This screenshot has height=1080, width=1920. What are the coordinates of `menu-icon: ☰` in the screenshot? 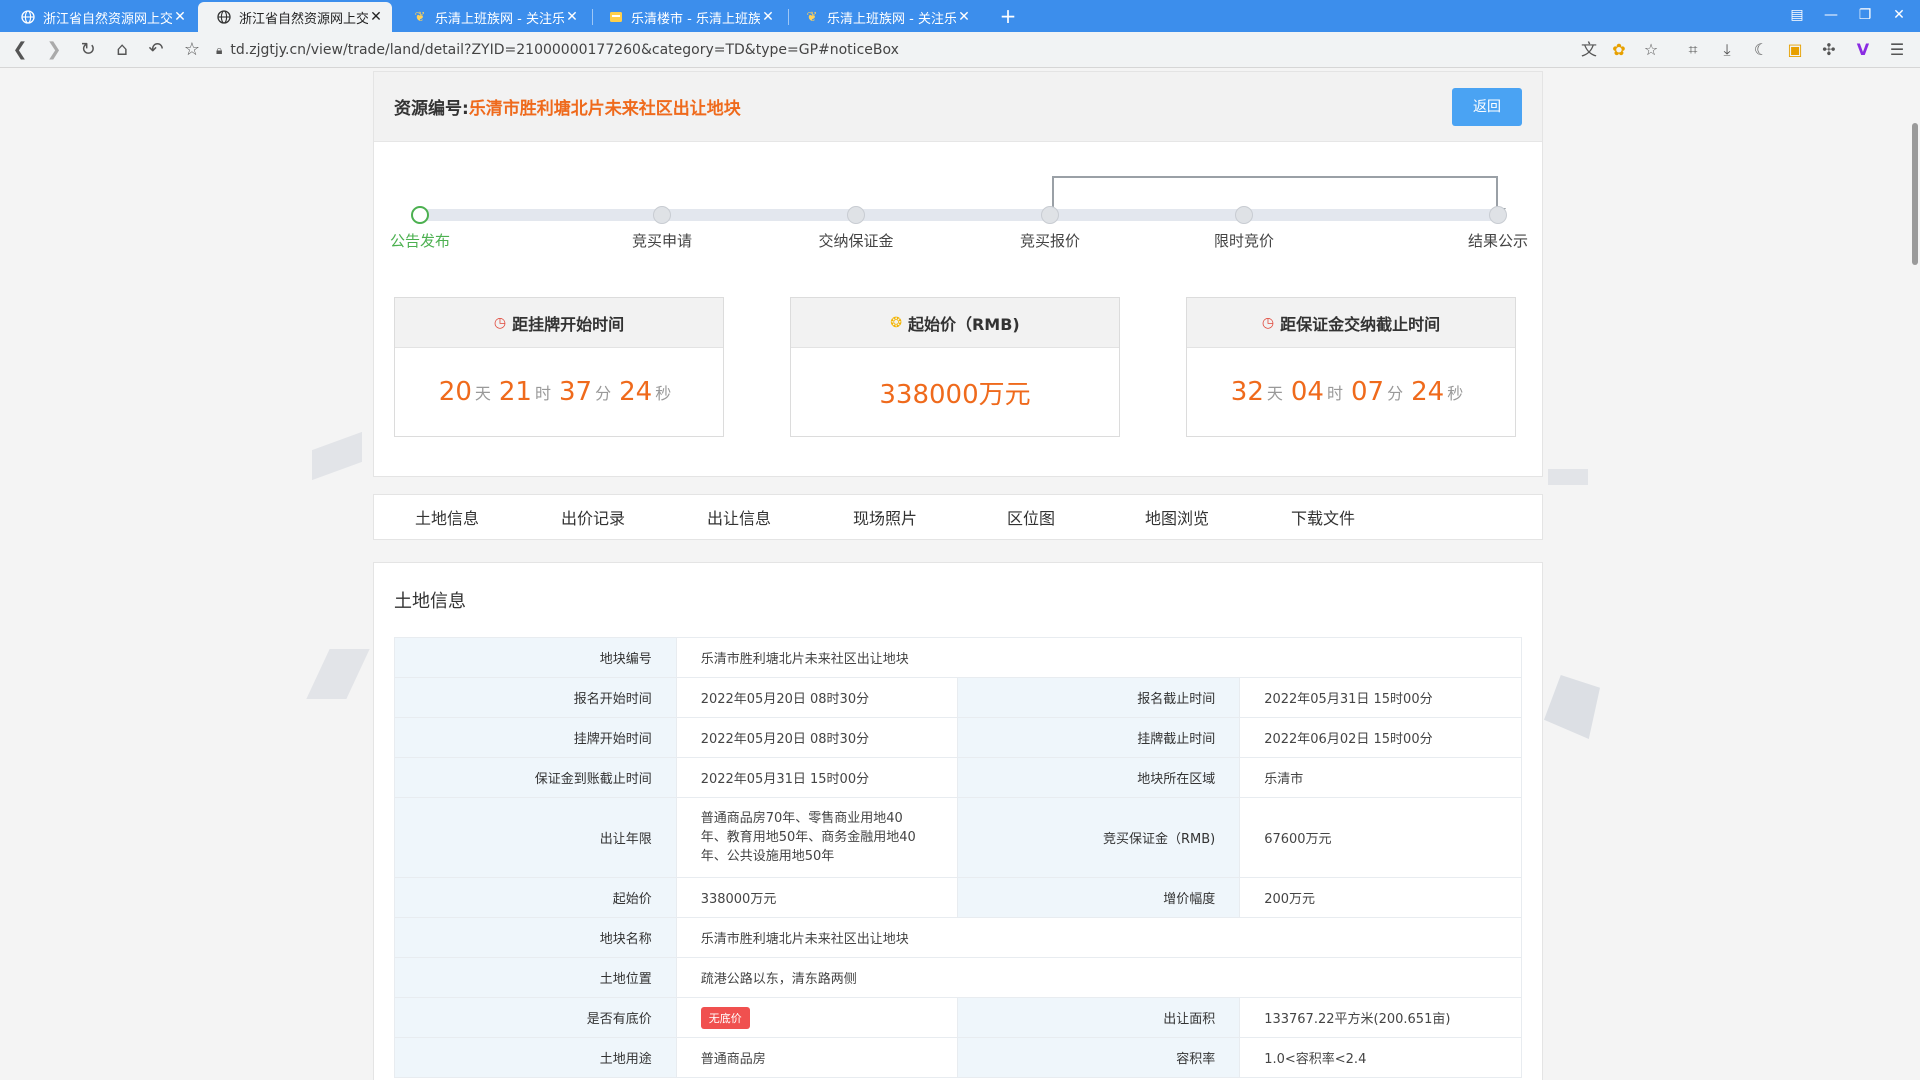 It's located at (1897, 50).